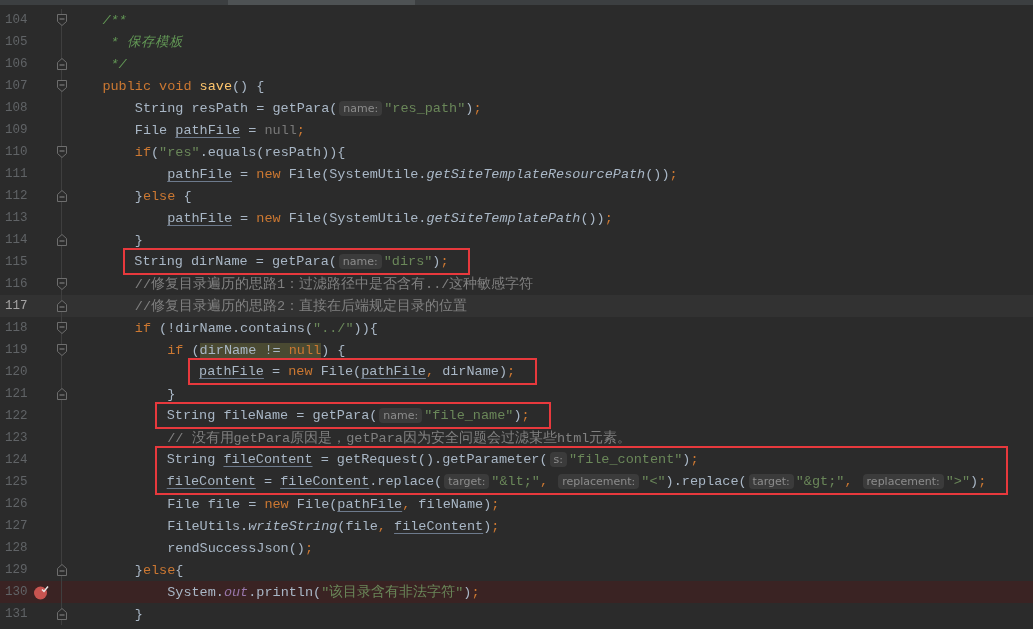  Describe the element at coordinates (16, 262) in the screenshot. I see `line-number: 115` at that location.